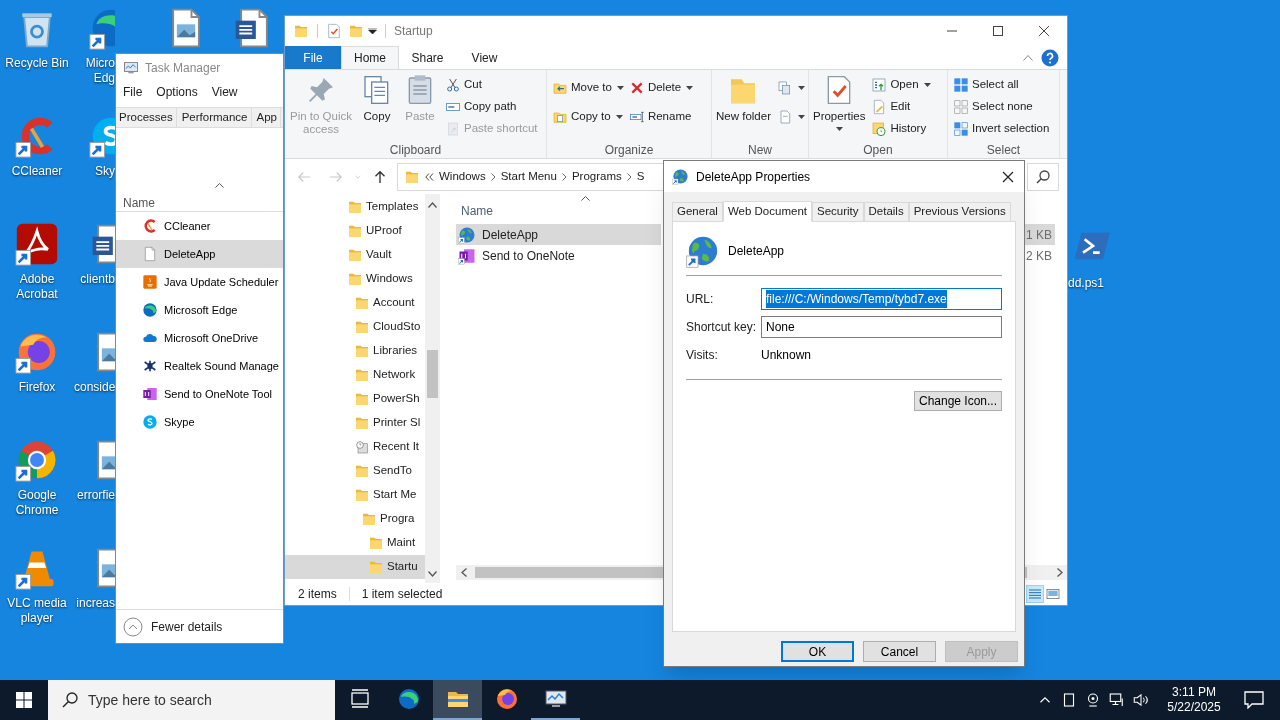 The image size is (1280, 720). Describe the element at coordinates (432, 205) in the screenshot. I see `scroll-up-icon` at that location.